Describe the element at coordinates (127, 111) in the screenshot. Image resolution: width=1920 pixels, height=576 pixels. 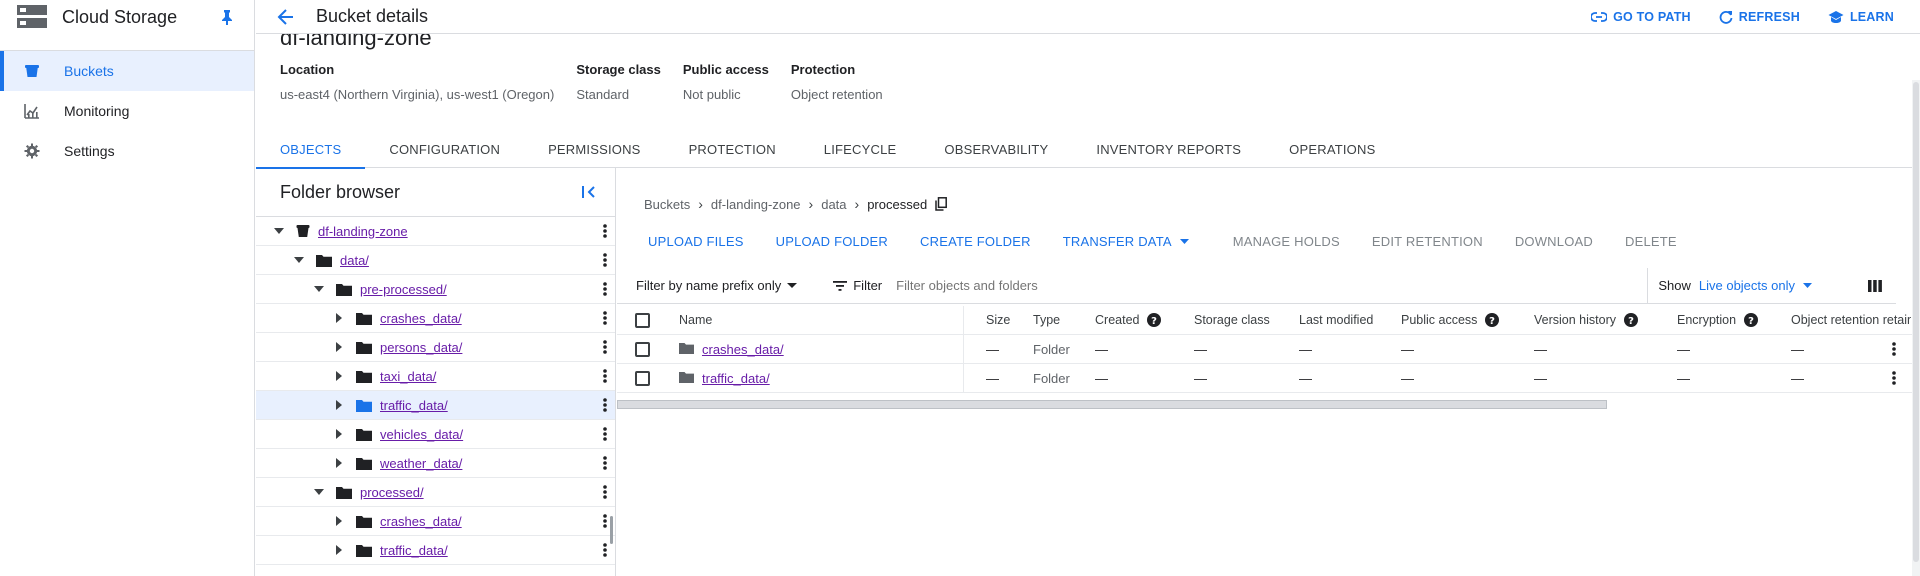
I see `nav-item-monitoring: Monitoring` at that location.